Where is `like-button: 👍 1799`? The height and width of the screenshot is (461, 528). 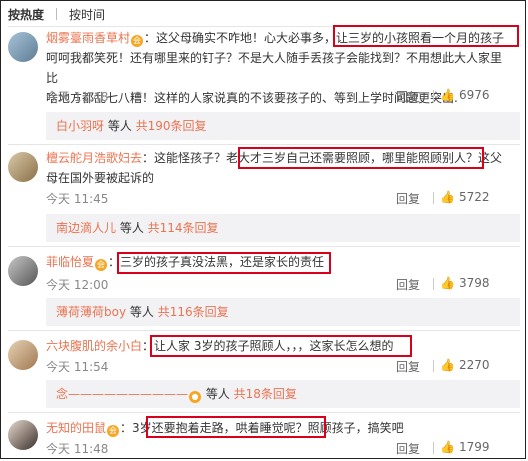
like-button: 👍 1799 is located at coordinates (476, 447).